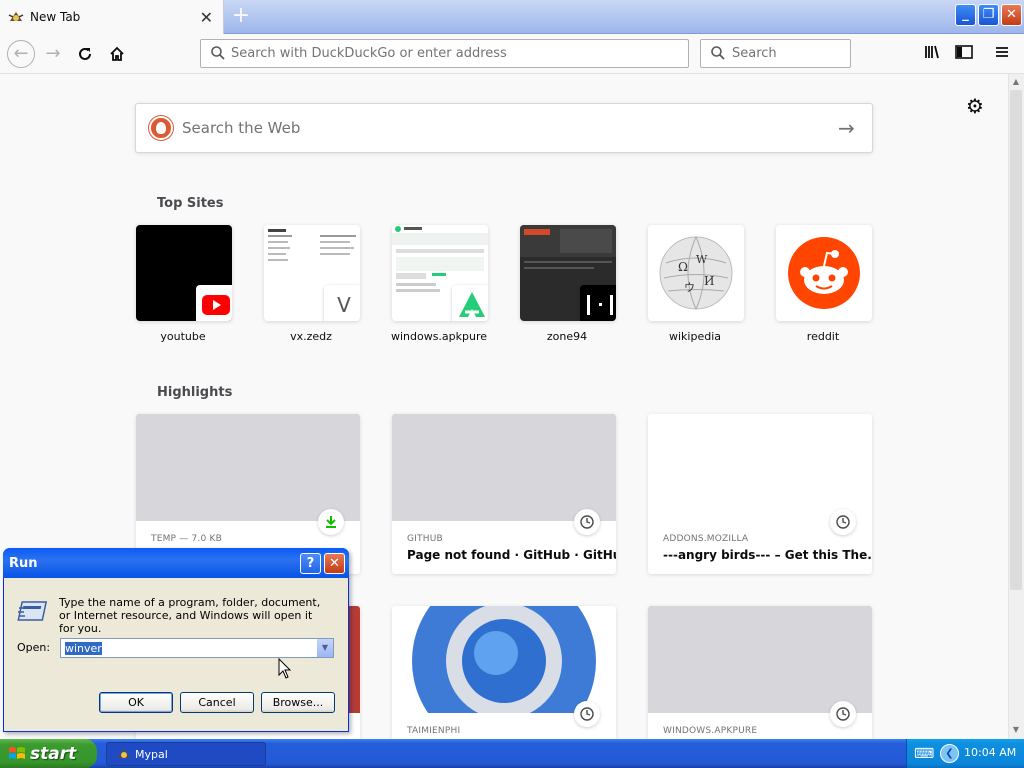 This screenshot has width=1024, height=768. Describe the element at coordinates (568, 273) in the screenshot. I see `top-site-tile-zone94` at that location.